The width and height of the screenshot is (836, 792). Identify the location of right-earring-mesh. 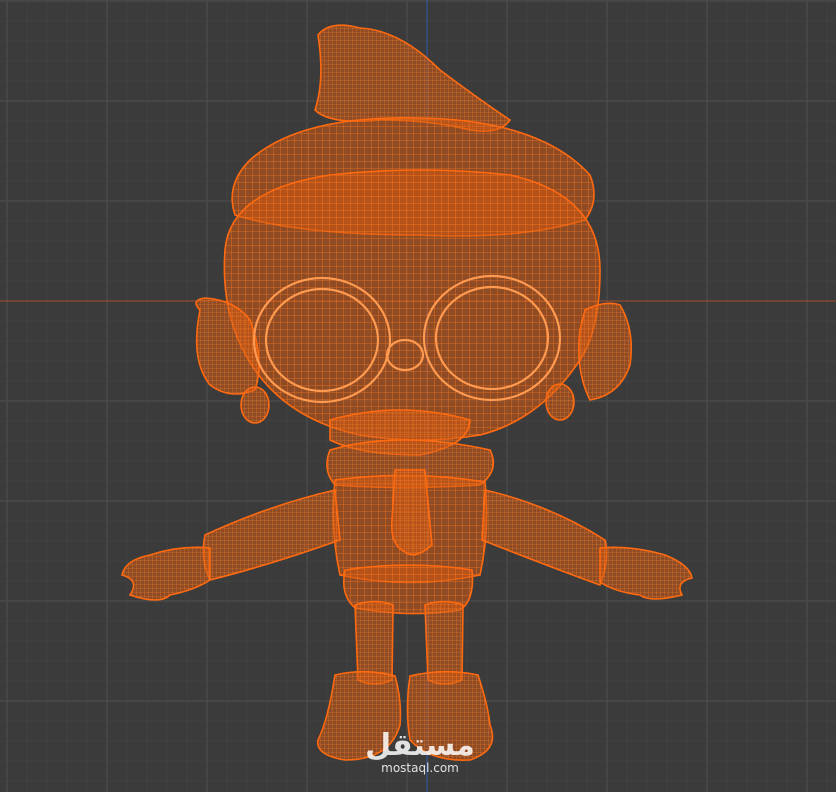
(560, 402).